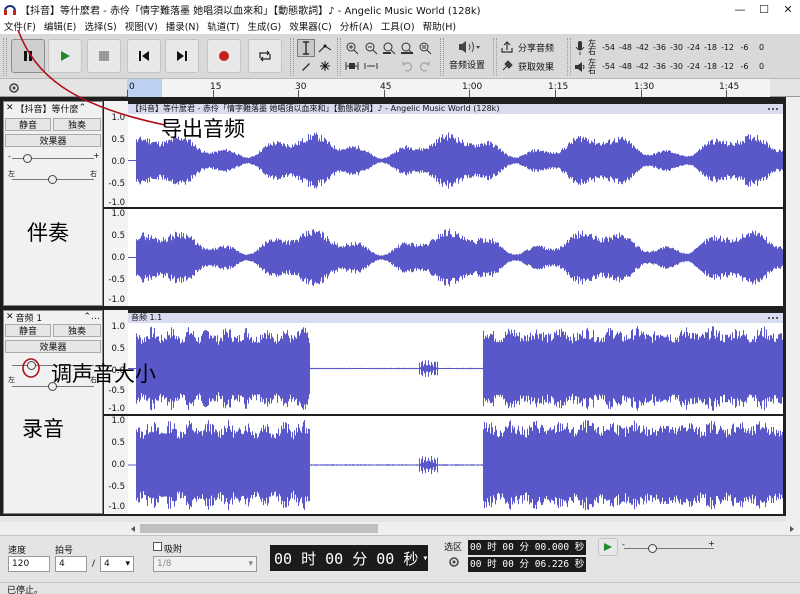 This screenshot has height=594, width=800. Describe the element at coordinates (104, 56) in the screenshot. I see `stop-button` at that location.